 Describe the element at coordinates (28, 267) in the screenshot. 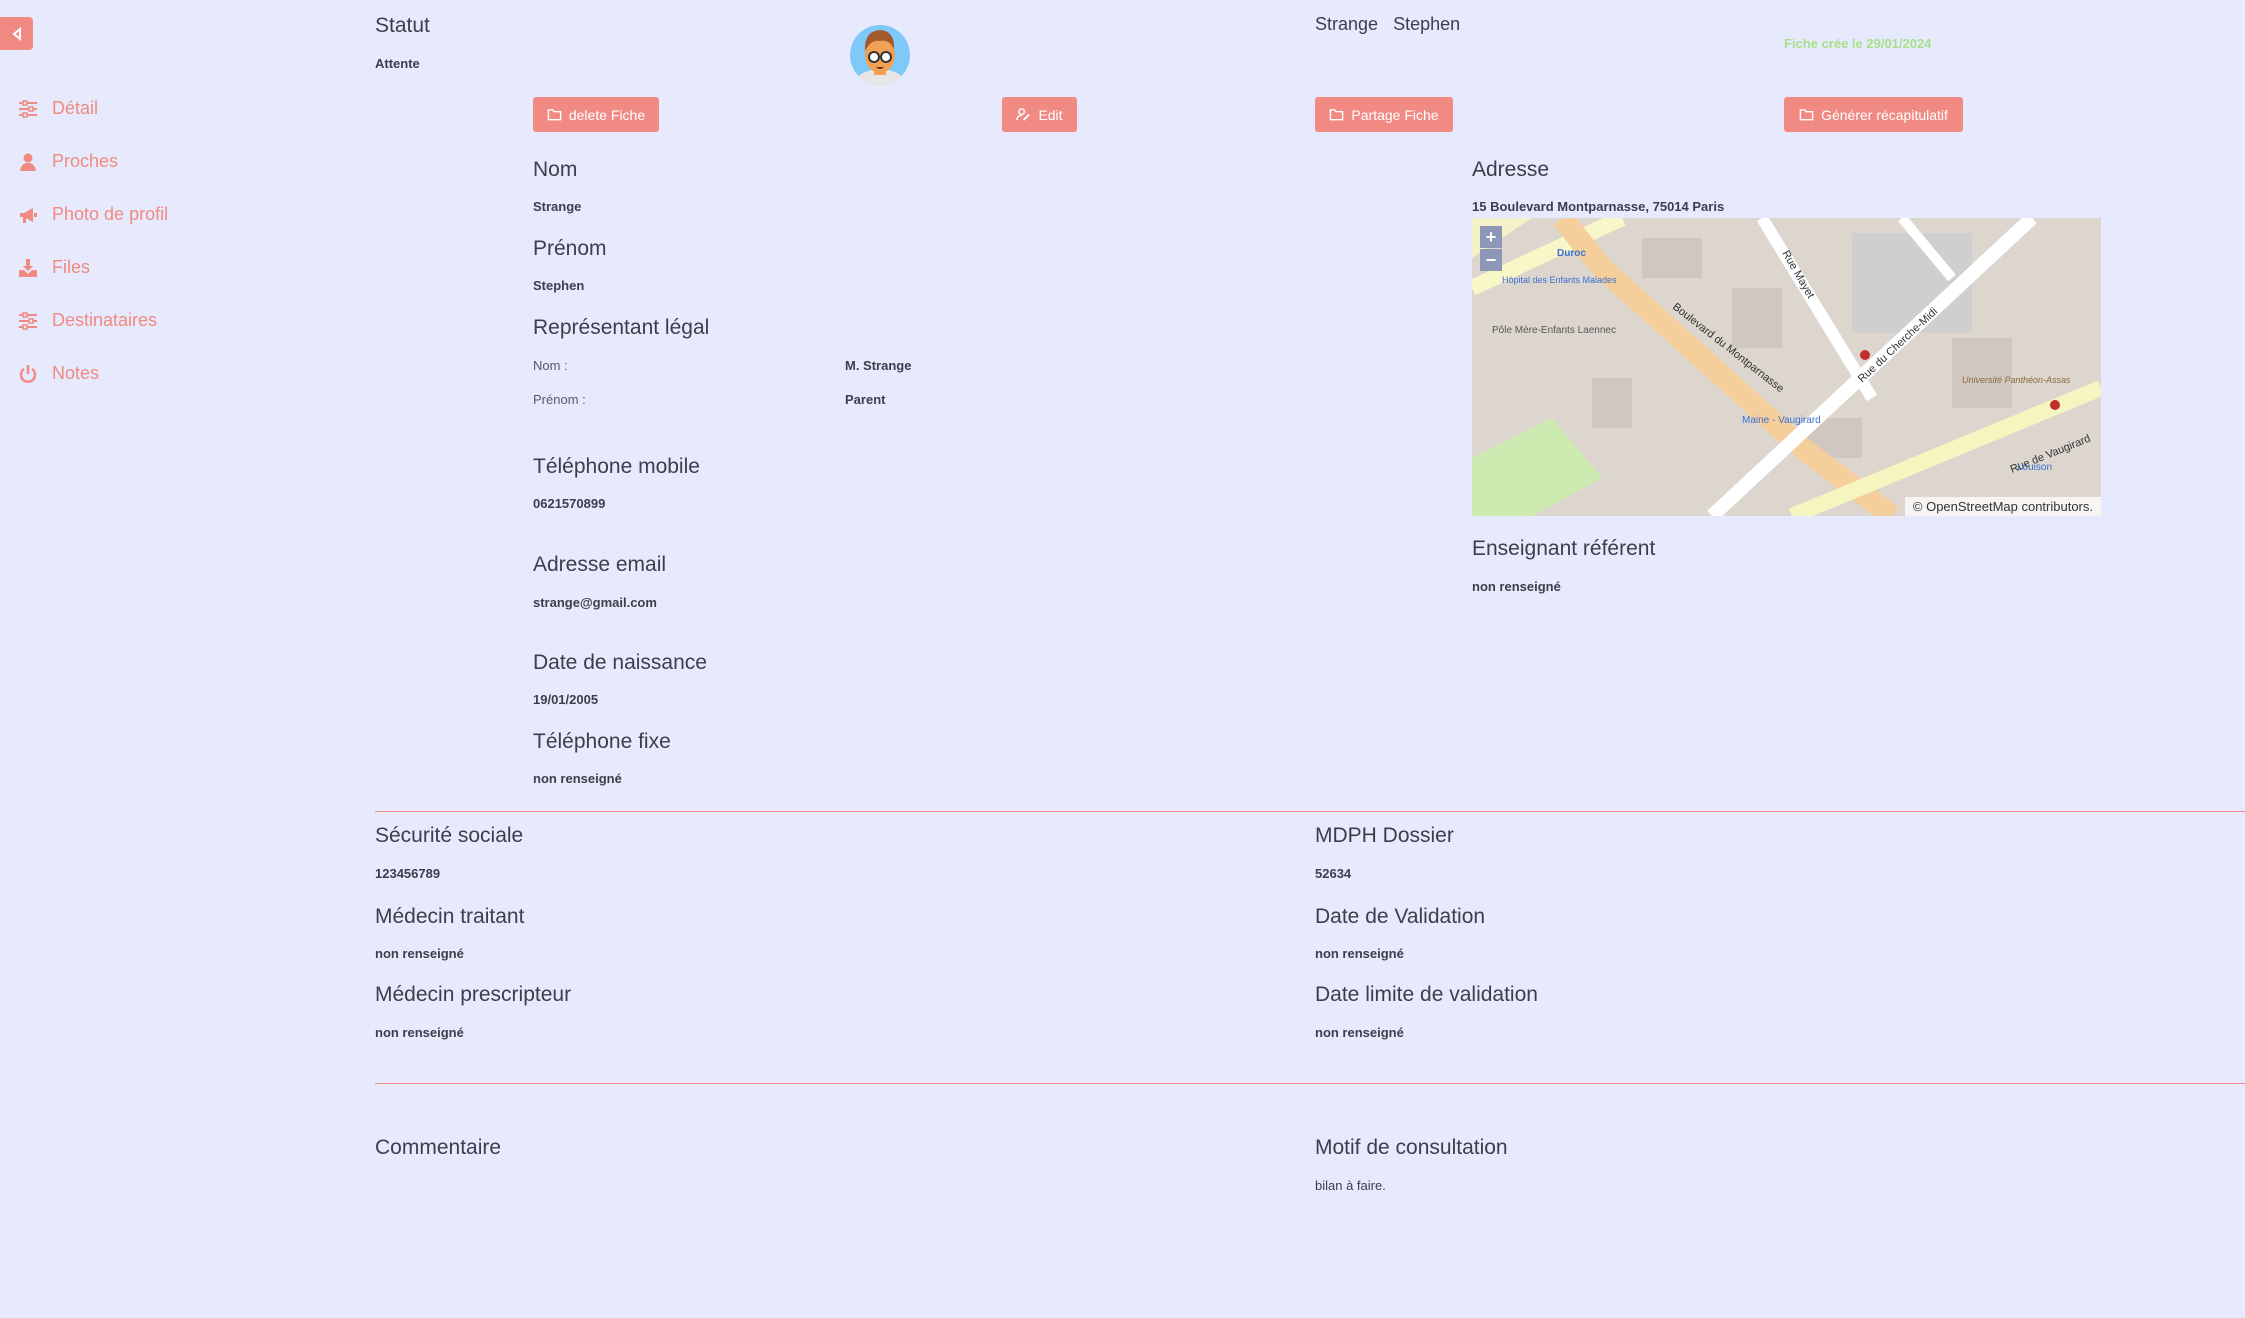

I see `download-icon` at that location.